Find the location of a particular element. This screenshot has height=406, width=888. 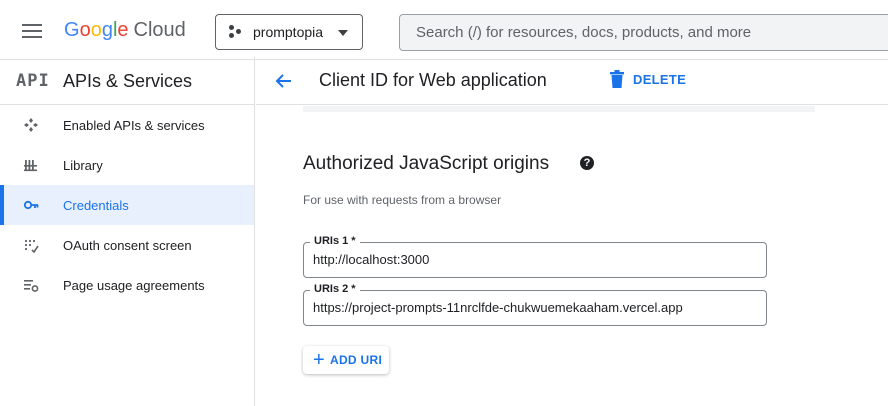

project-selector: promptopia is located at coordinates (289, 32).